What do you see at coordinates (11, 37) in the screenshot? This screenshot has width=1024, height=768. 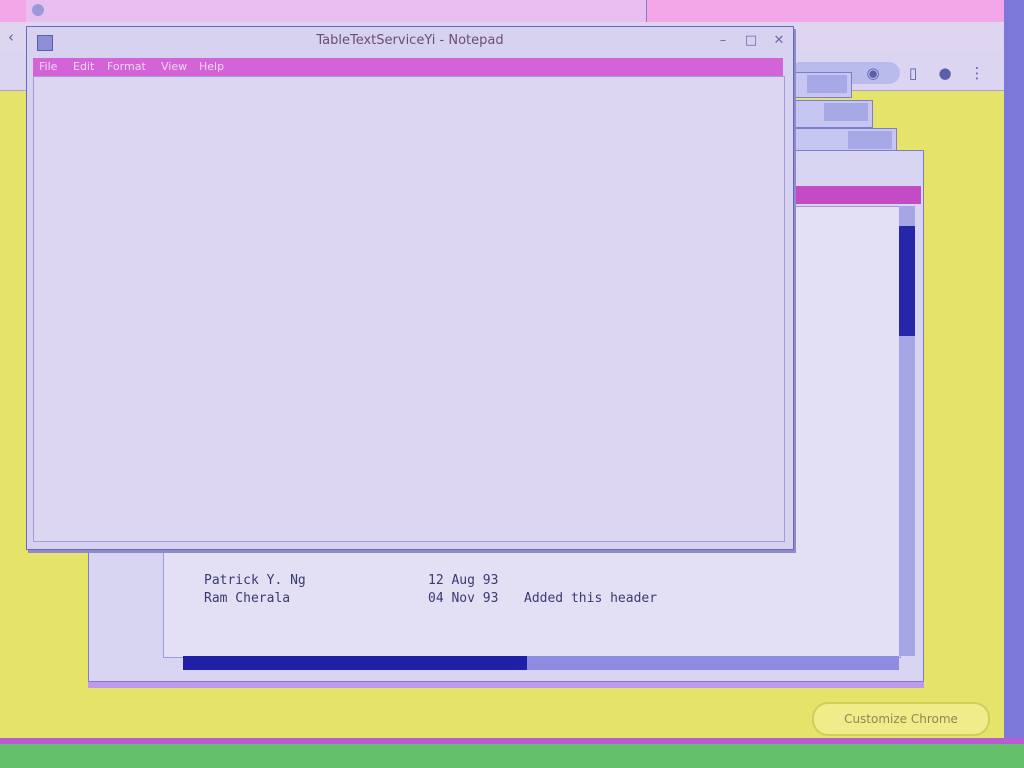 I see `back-icon: ‹` at bounding box center [11, 37].